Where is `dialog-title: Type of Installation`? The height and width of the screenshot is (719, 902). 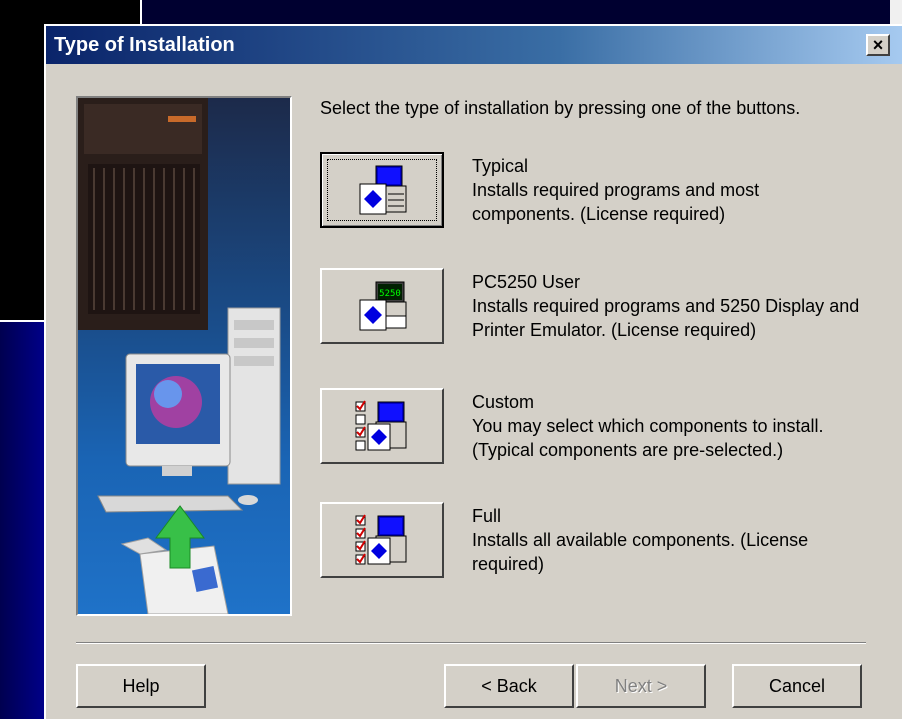 dialog-title: Type of Installation is located at coordinates (144, 45).